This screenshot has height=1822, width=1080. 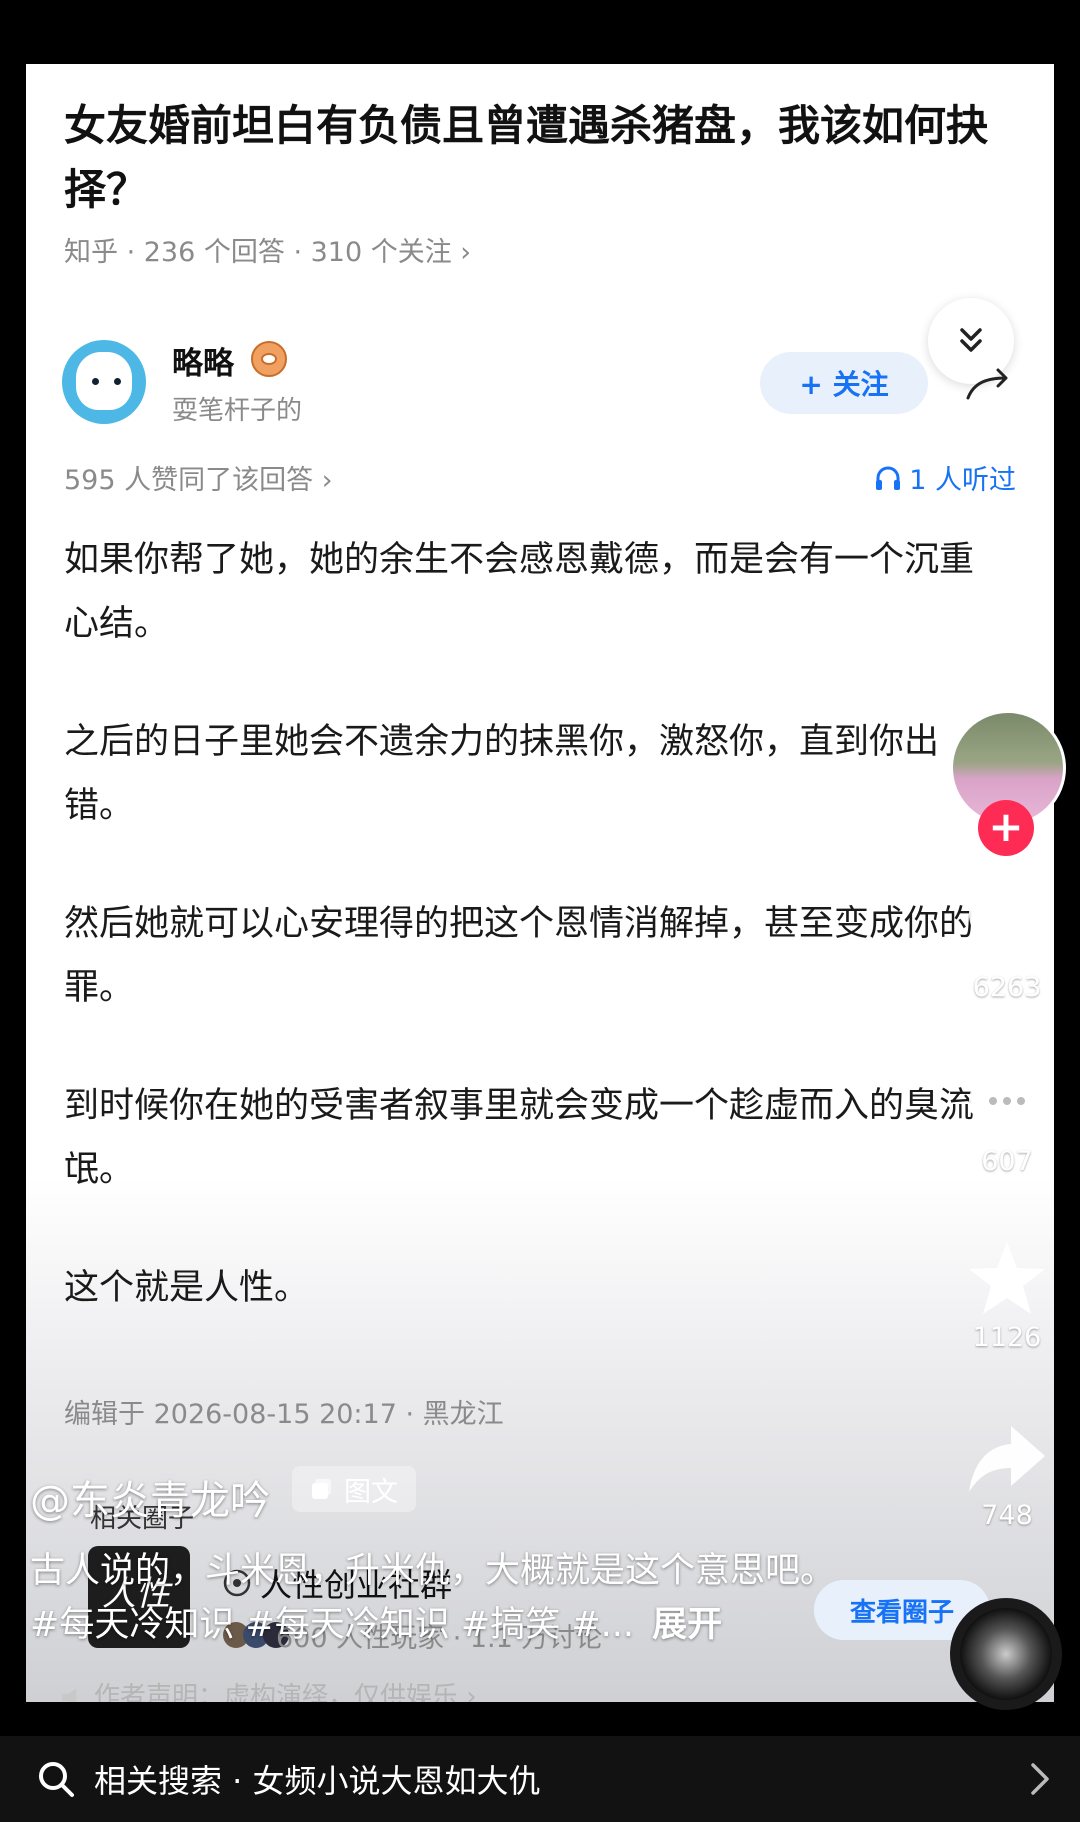 I want to click on like-button: 6263, so click(x=1007, y=946).